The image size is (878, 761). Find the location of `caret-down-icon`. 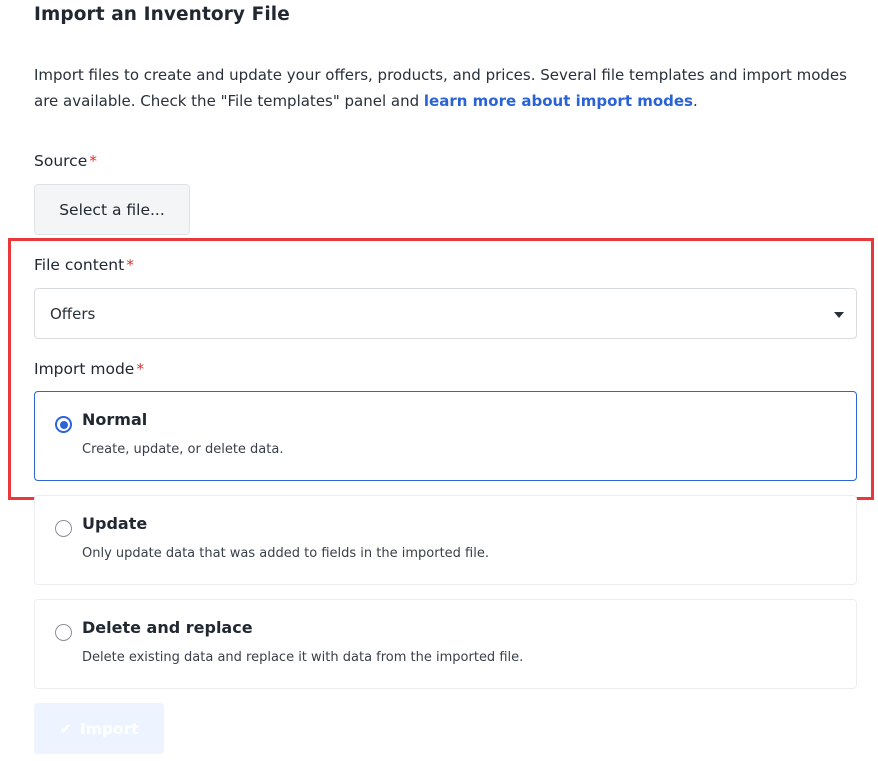

caret-down-icon is located at coordinates (839, 315).